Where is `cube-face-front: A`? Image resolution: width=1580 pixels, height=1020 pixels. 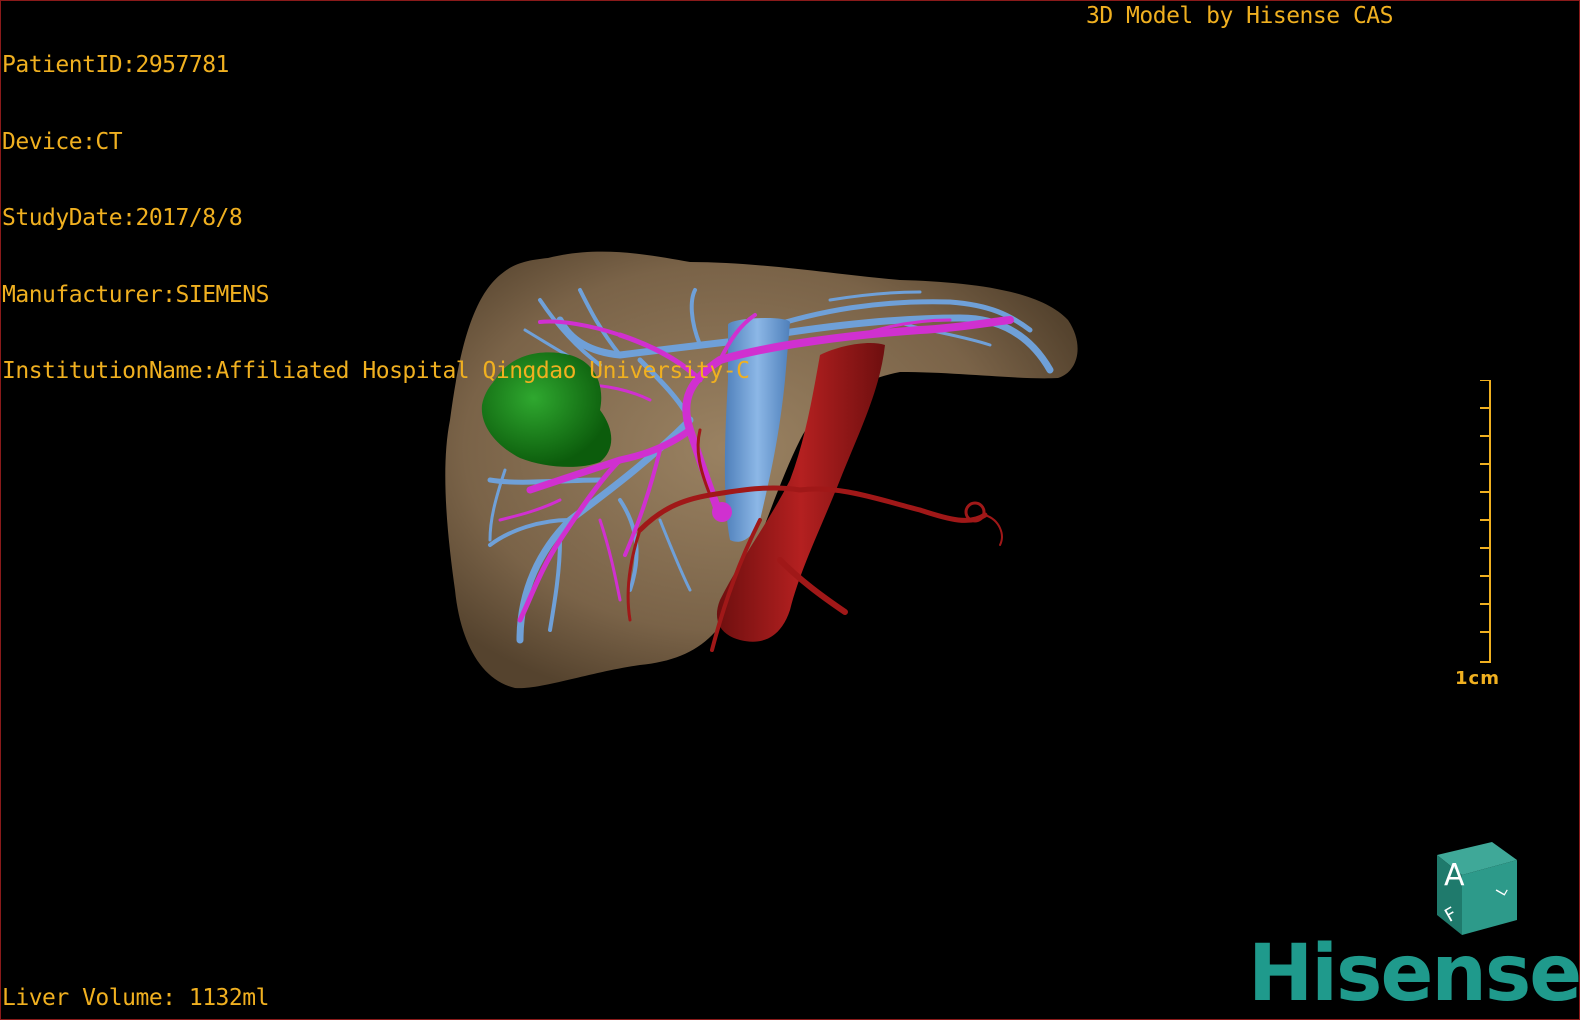
cube-face-front: A is located at coordinates (1454, 875).